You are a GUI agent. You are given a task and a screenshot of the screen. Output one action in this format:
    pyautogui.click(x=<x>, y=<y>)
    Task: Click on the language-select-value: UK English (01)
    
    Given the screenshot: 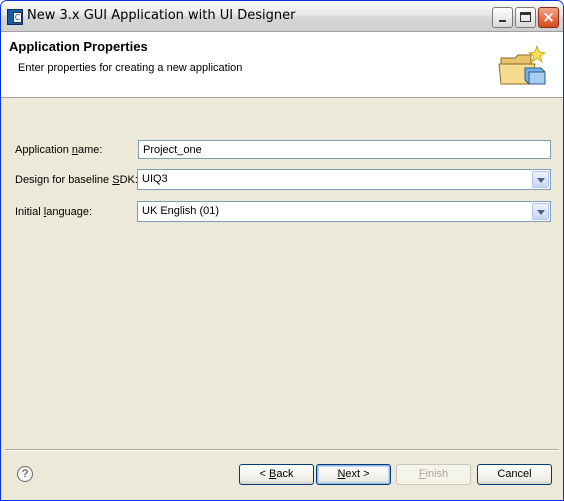 What is the action you would take?
    pyautogui.click(x=181, y=211)
    